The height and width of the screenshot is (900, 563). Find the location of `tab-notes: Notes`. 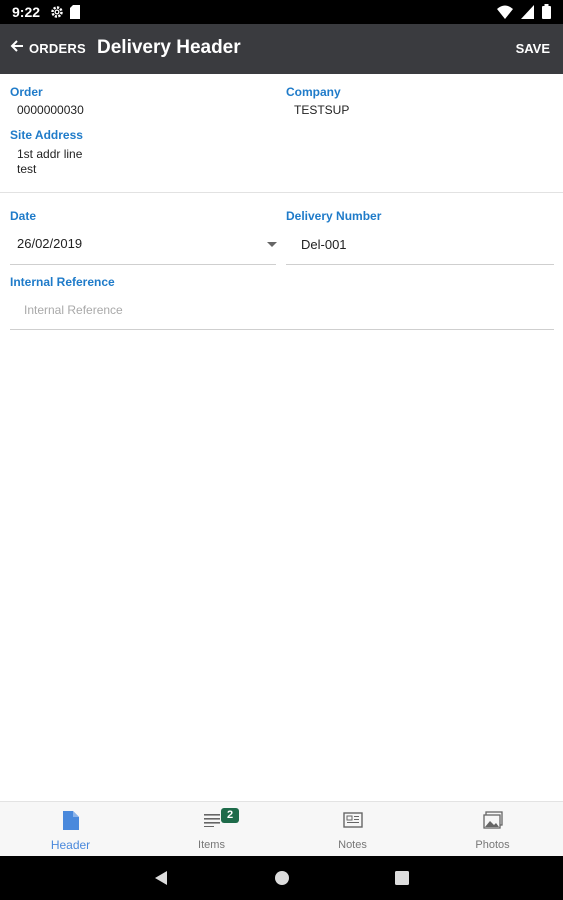

tab-notes: Notes is located at coordinates (352, 829).